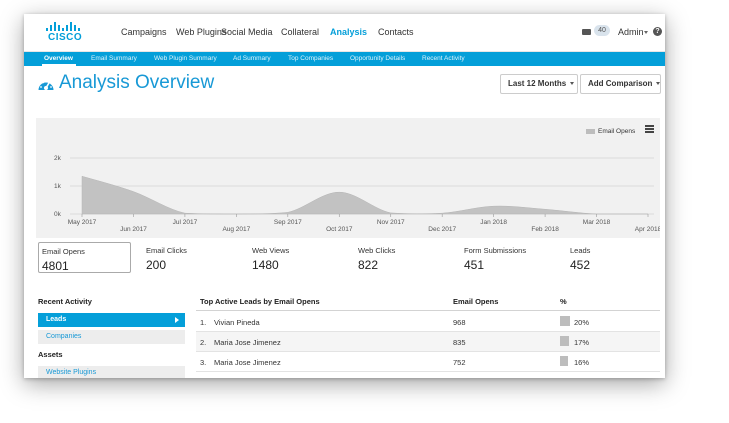  I want to click on y-tick-label: 0k, so click(58, 214).